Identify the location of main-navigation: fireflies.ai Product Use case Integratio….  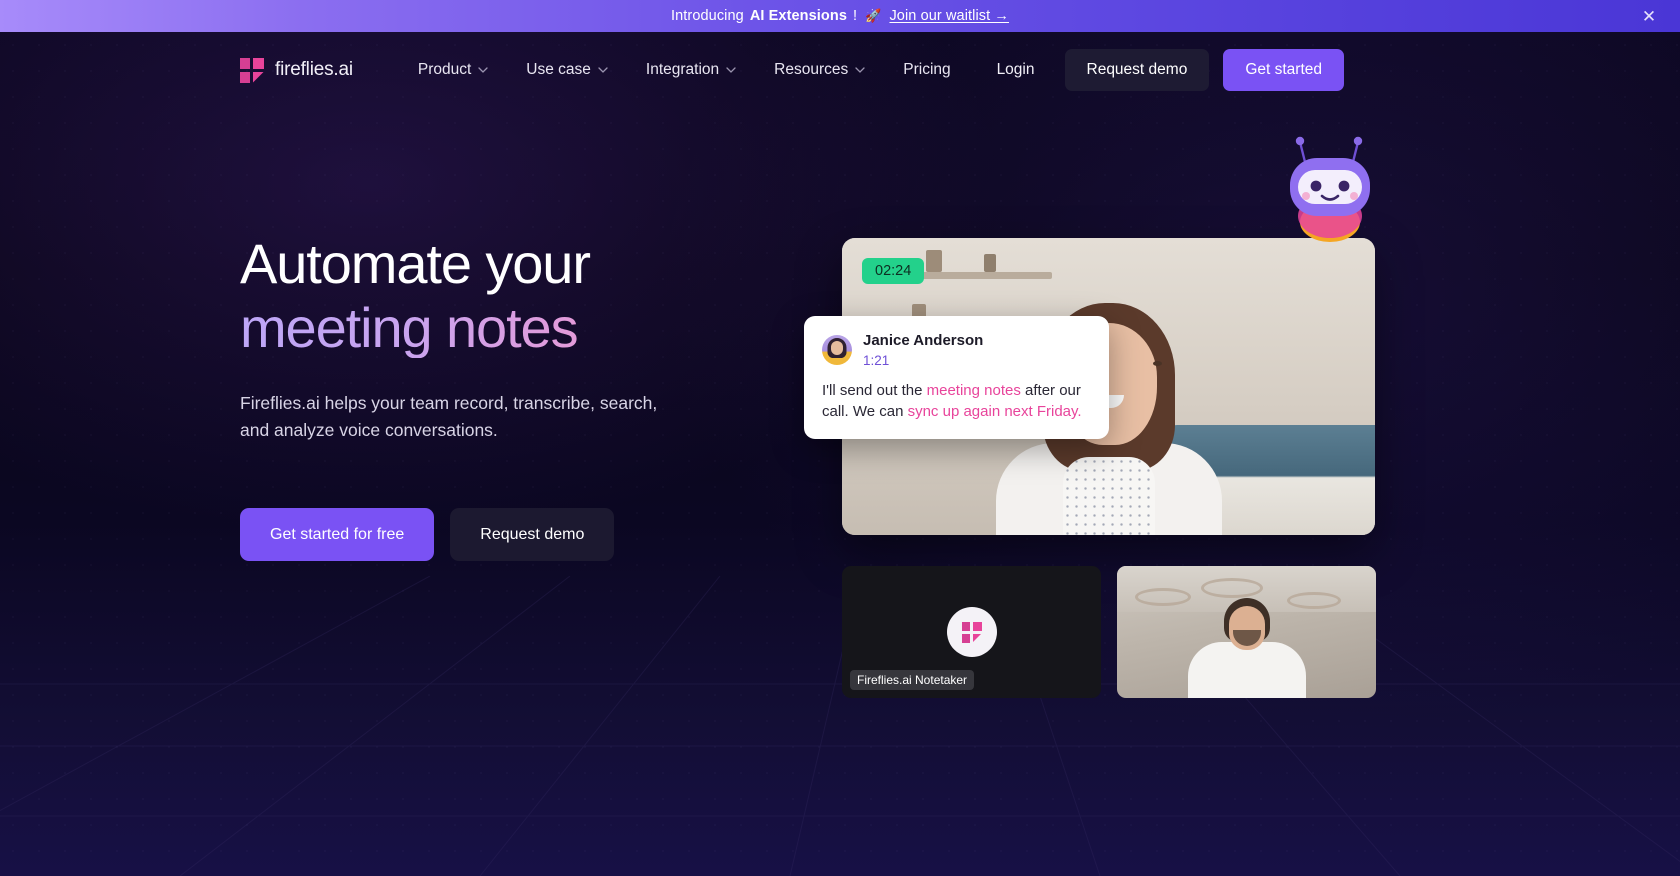
(840, 70).